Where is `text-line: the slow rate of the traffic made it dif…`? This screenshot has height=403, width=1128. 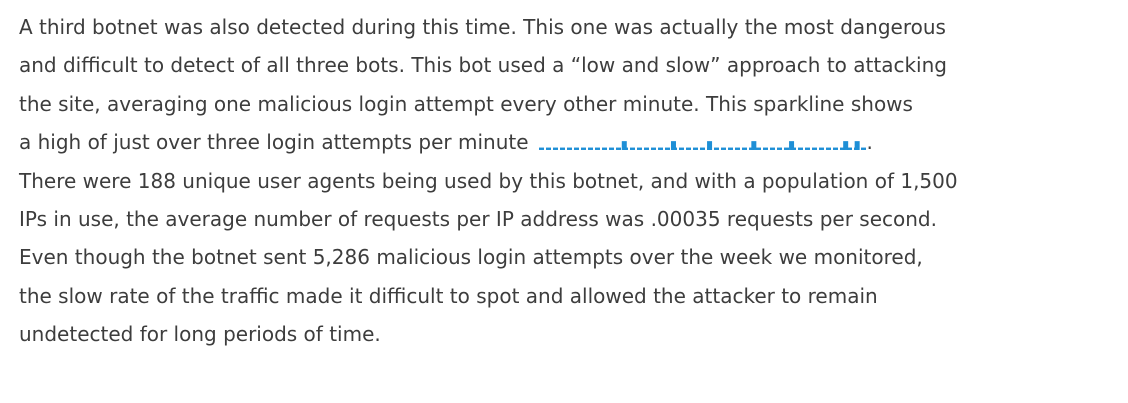 text-line: the slow rate of the traffic made it dif… is located at coordinates (448, 295).